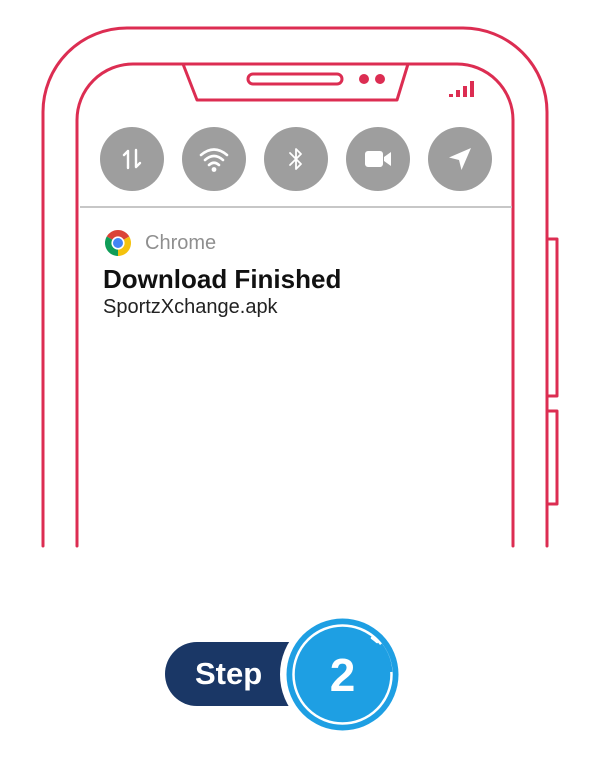 The width and height of the screenshot is (600, 771). I want to click on wifi-icon, so click(214, 160).